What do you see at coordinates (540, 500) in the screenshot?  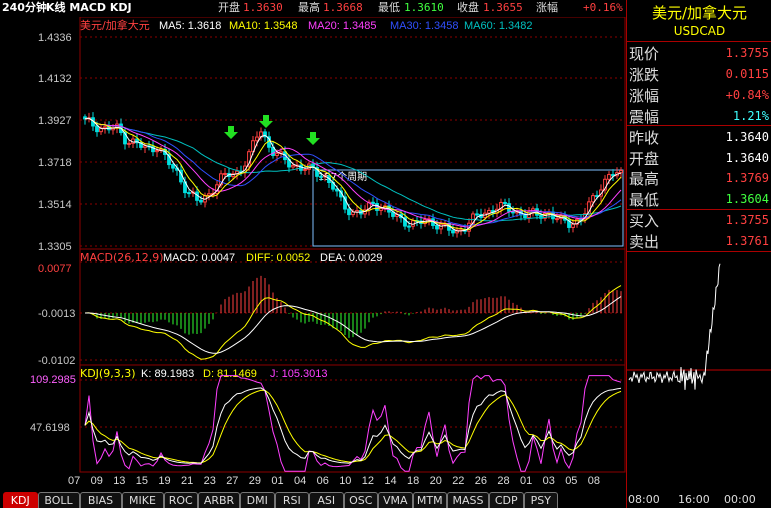 I see `tab-psy: PSY` at bounding box center [540, 500].